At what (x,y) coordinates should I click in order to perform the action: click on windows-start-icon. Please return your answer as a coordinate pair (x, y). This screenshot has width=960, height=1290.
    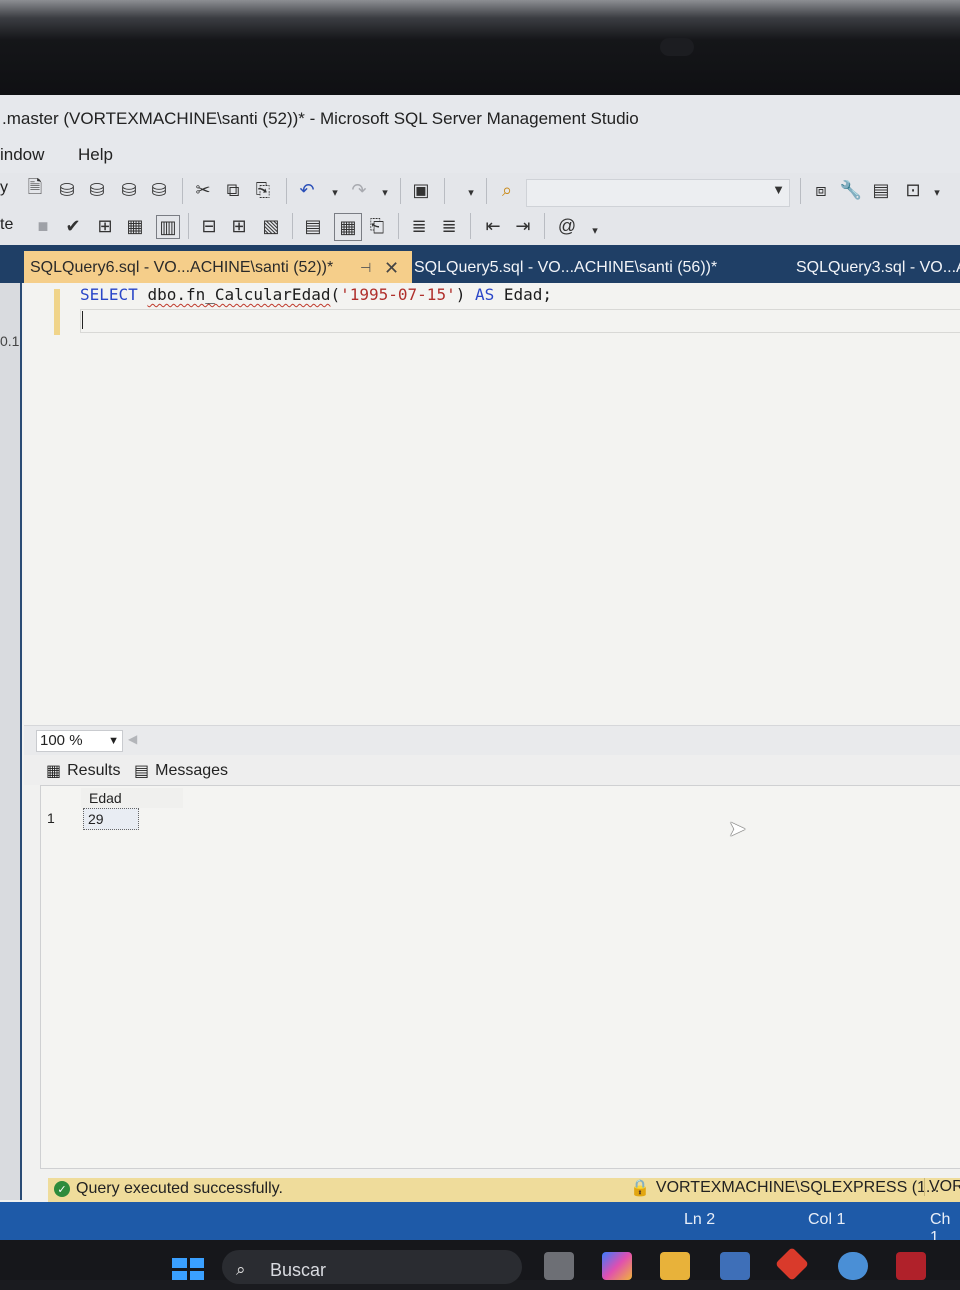
    Looking at the image, I should click on (188, 1269).